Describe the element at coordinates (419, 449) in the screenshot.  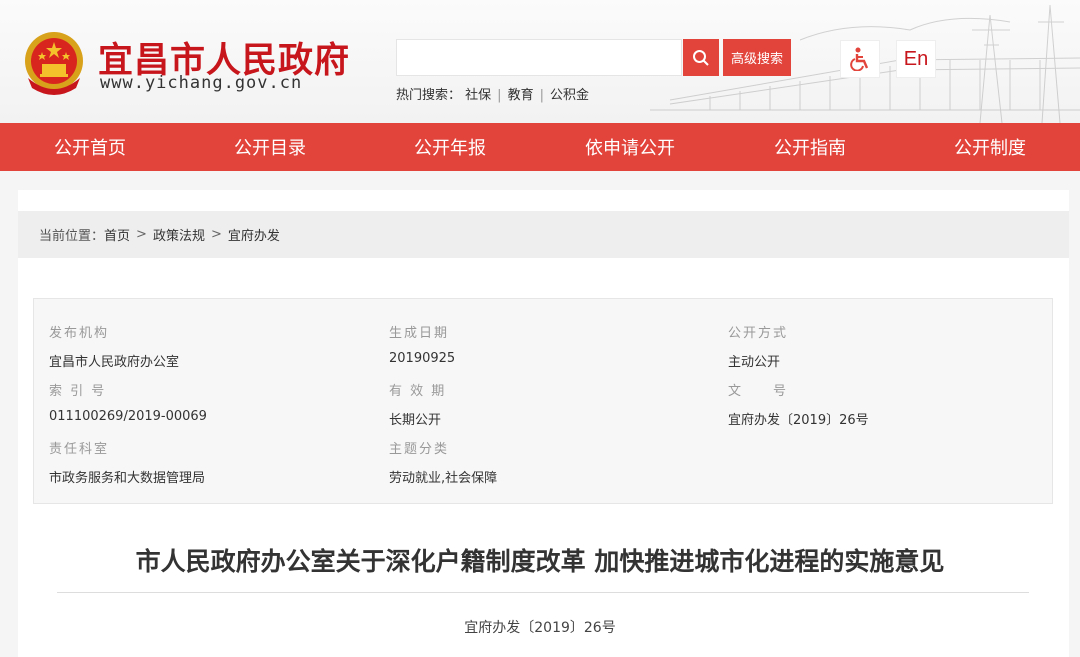
I see `topic-label: 主题分类` at that location.